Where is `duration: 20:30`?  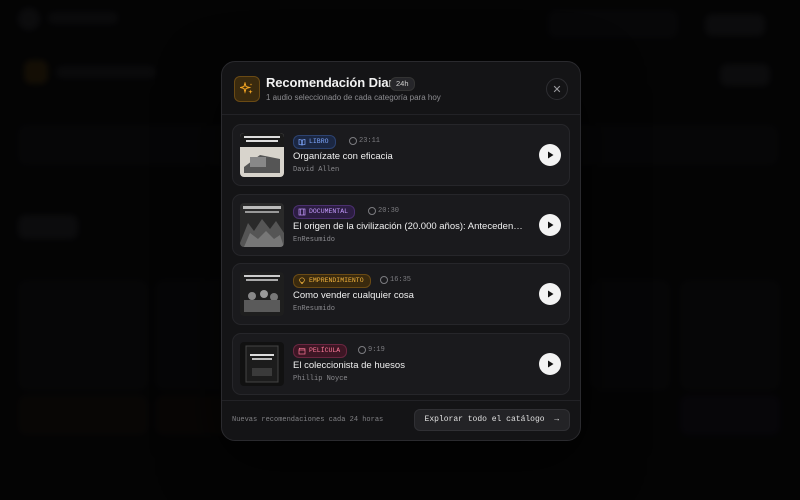
duration: 20:30 is located at coordinates (383, 211).